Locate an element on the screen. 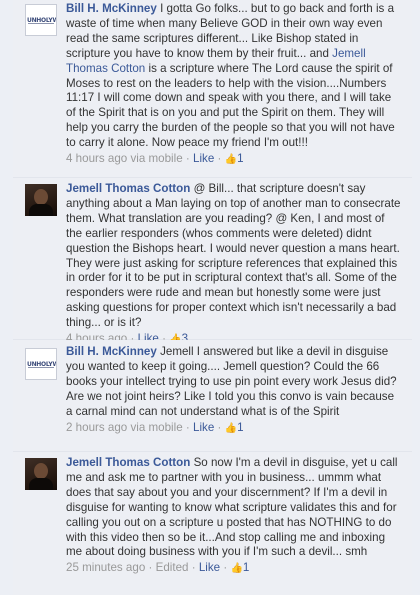 The width and height of the screenshot is (420, 595). comment-meta: 4 hours ago via mobile · Like · 👍1 is located at coordinates (234, 160).